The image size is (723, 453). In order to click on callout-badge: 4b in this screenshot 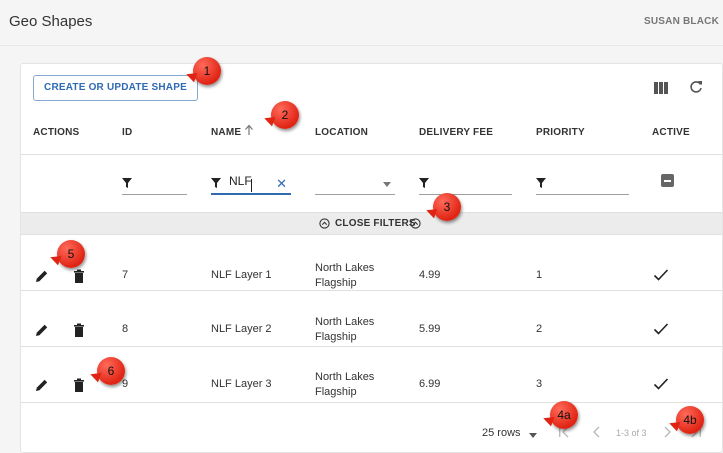, I will do `click(690, 420)`.